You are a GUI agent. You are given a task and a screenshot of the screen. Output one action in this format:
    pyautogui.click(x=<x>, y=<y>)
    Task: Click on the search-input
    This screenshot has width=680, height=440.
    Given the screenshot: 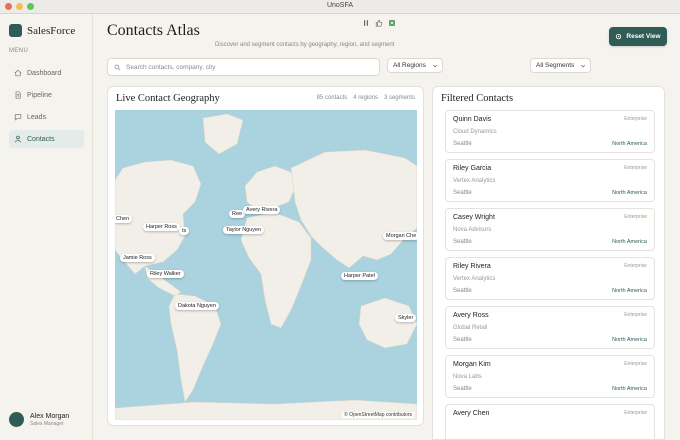 What is the action you would take?
    pyautogui.click(x=246, y=67)
    